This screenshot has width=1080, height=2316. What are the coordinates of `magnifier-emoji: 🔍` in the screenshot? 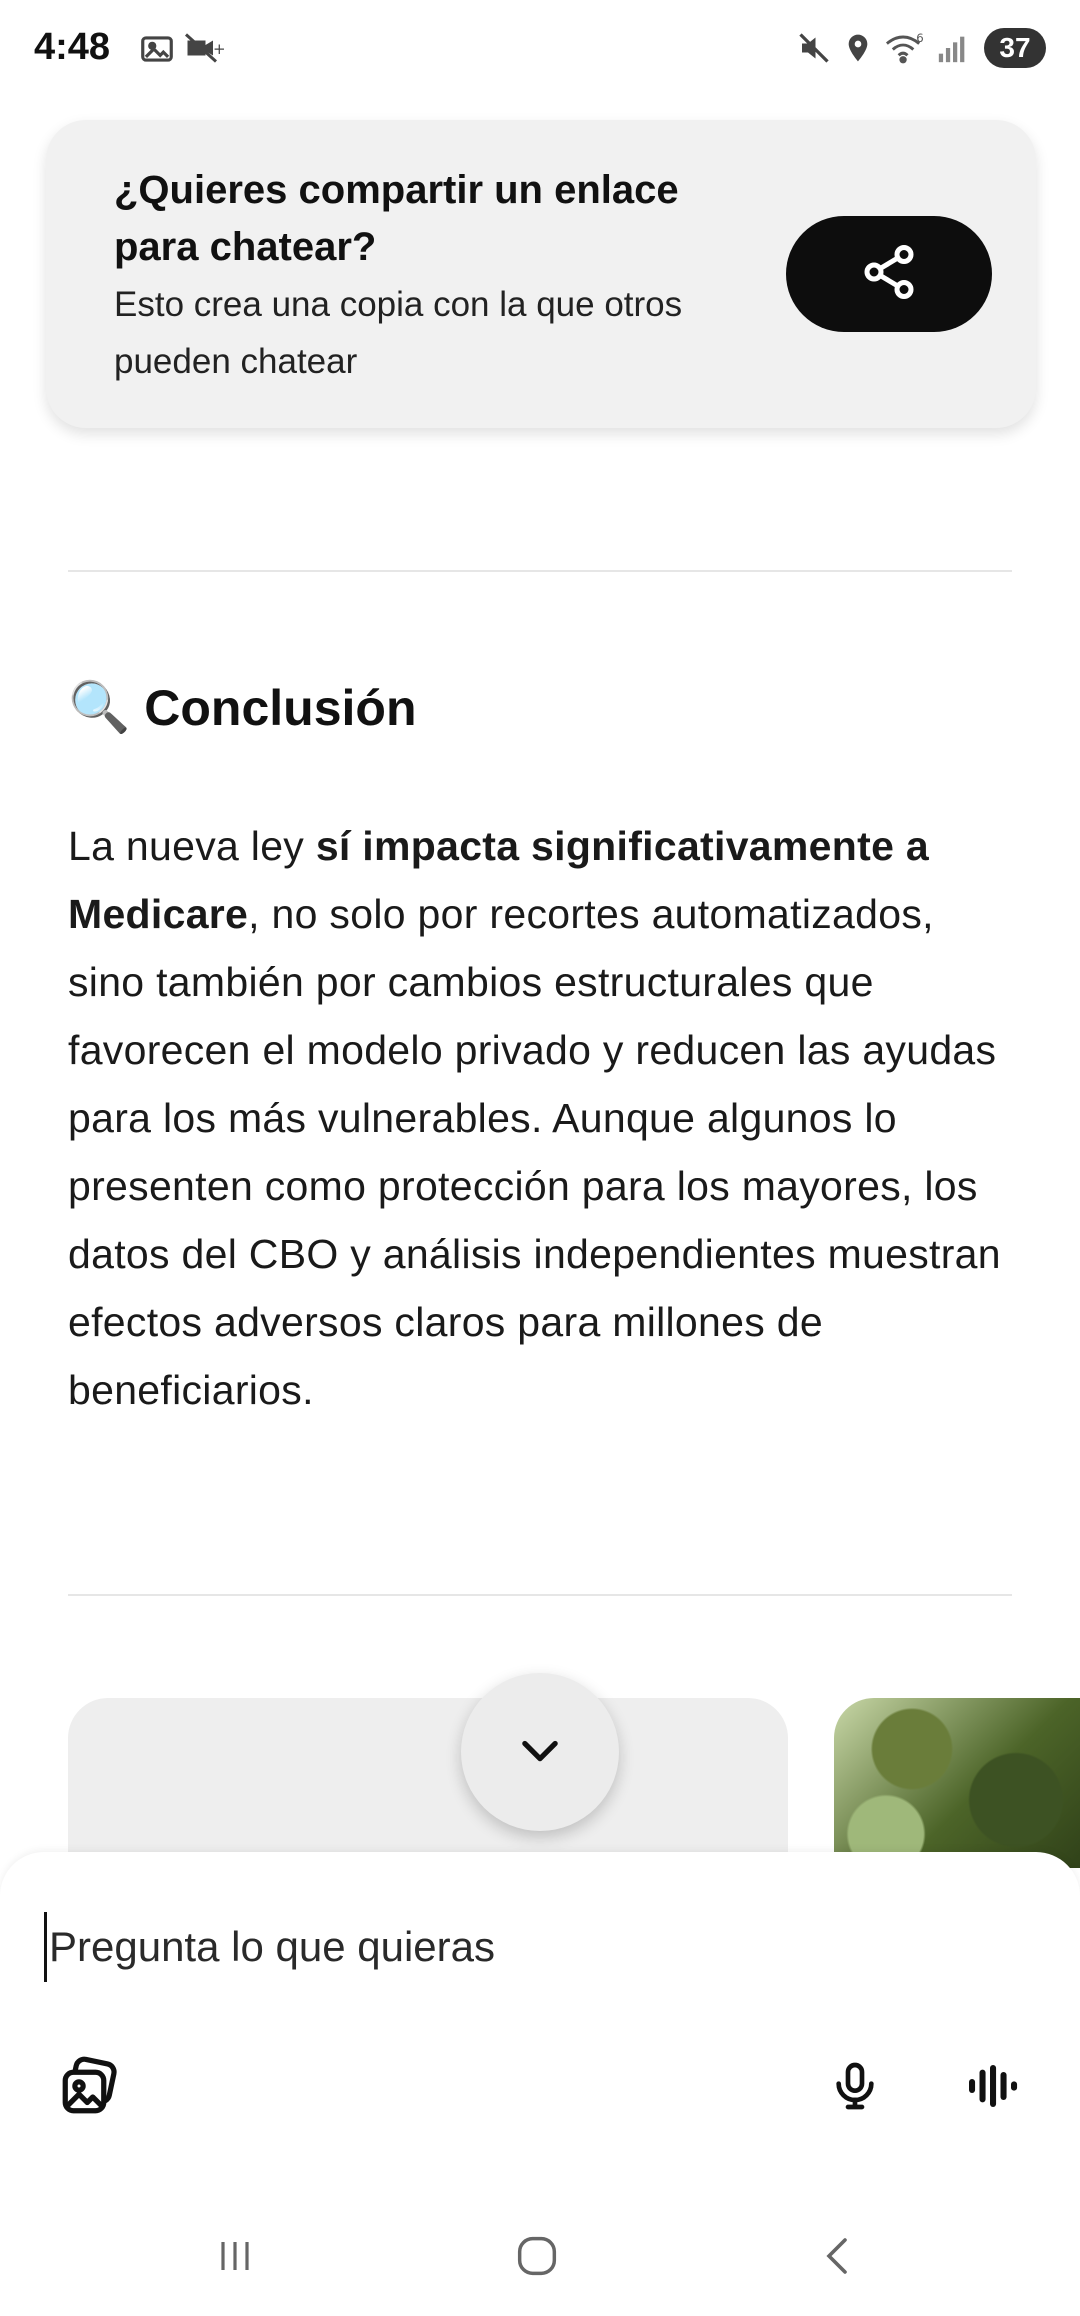 It's located at (99, 707).